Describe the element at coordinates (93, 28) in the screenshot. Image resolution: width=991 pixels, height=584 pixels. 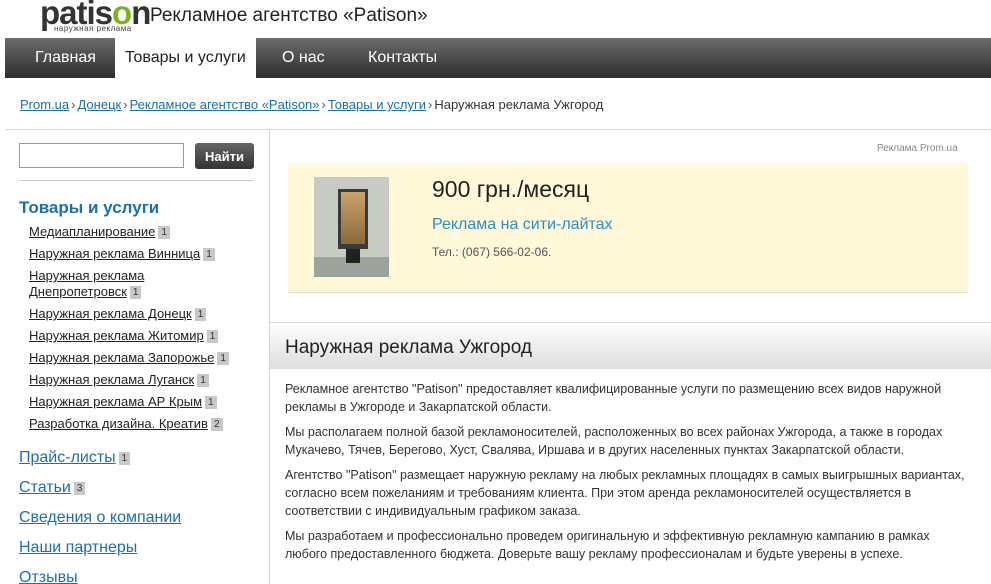
I see `logo-tagline: наружная реклама` at that location.